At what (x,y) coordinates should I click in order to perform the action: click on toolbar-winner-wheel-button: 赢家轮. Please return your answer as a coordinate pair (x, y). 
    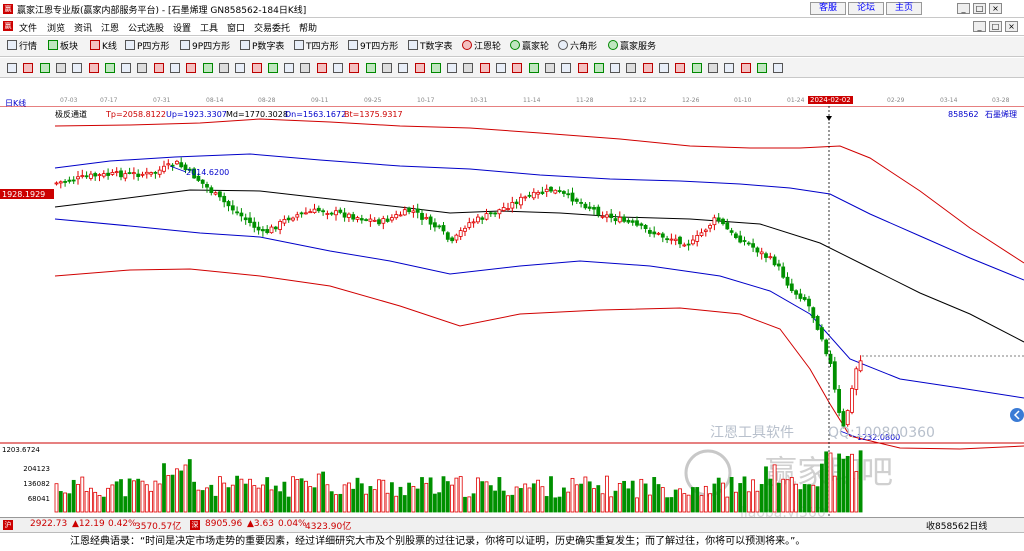
    Looking at the image, I should click on (529, 47).